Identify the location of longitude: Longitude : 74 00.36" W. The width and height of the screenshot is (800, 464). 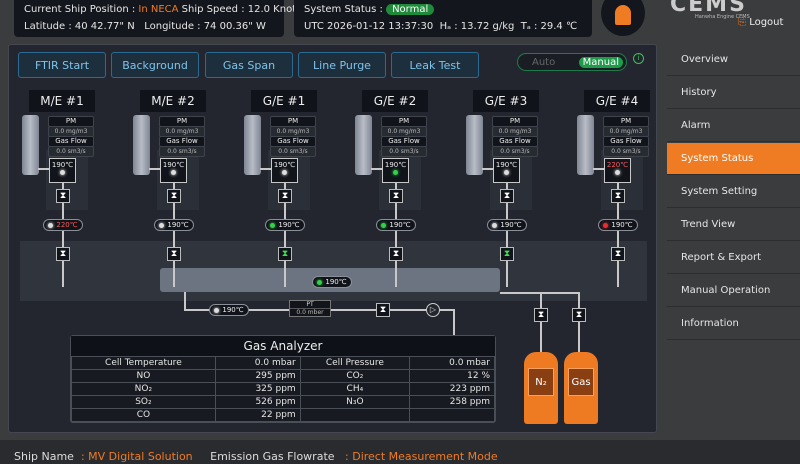
(205, 26).